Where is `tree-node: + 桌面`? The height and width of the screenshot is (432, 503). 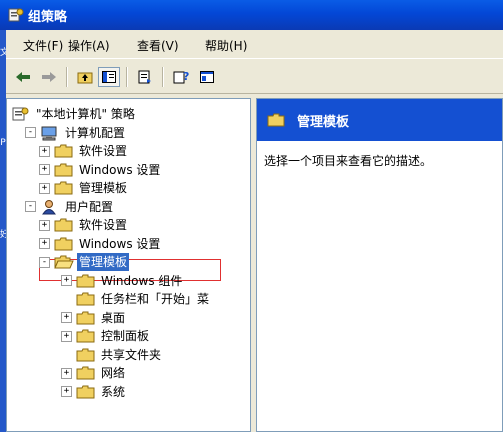
tree-node: + 桌面 is located at coordinates (94, 318).